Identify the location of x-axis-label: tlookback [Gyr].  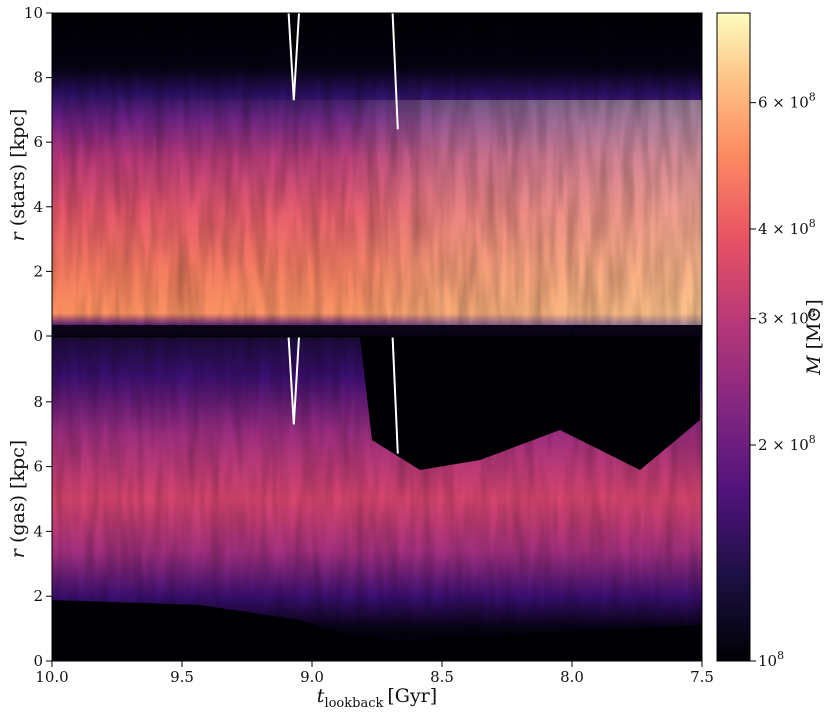
(377, 698).